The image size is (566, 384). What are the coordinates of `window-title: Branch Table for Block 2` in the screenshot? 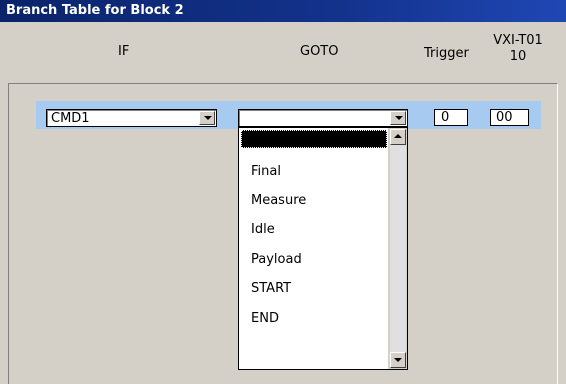 It's located at (95, 10).